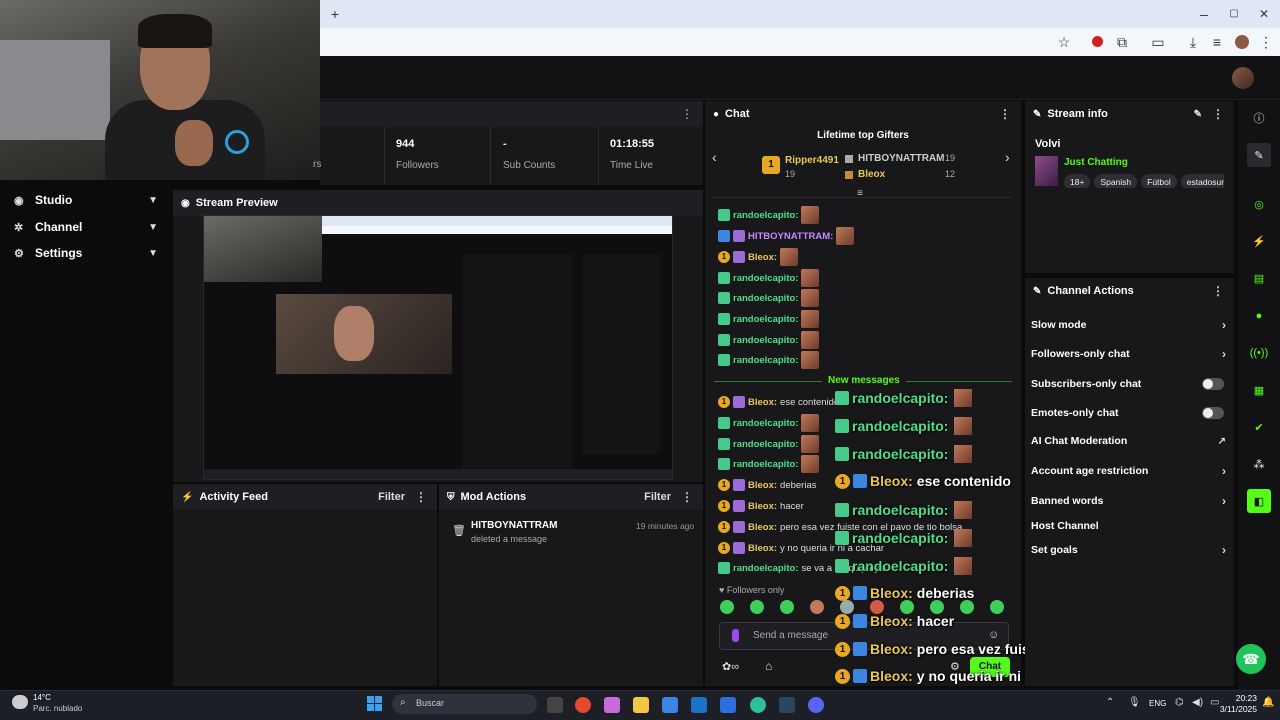  Describe the element at coordinates (1259, 278) in the screenshot. I see `document-icon: ▤` at that location.